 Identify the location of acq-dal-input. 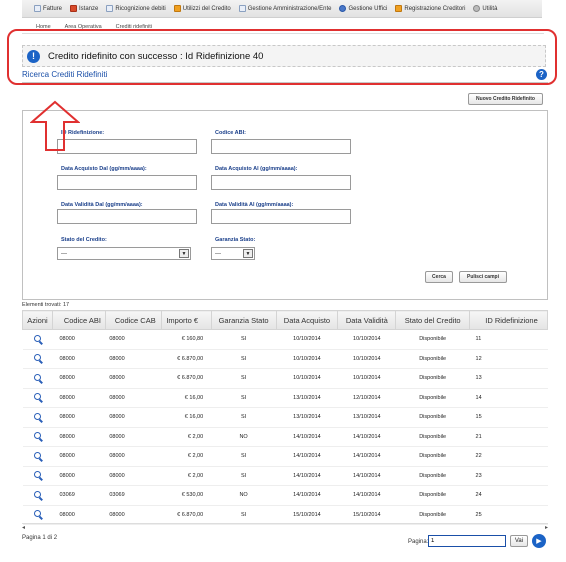
(127, 182).